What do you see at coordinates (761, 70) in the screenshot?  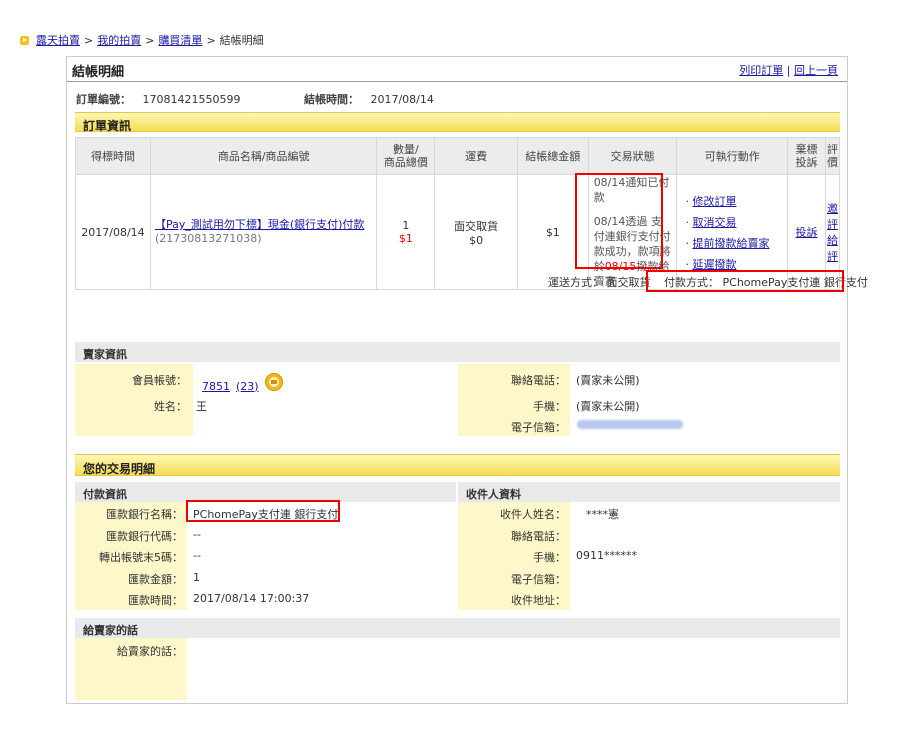 I see `print-order-link: 列印訂單` at bounding box center [761, 70].